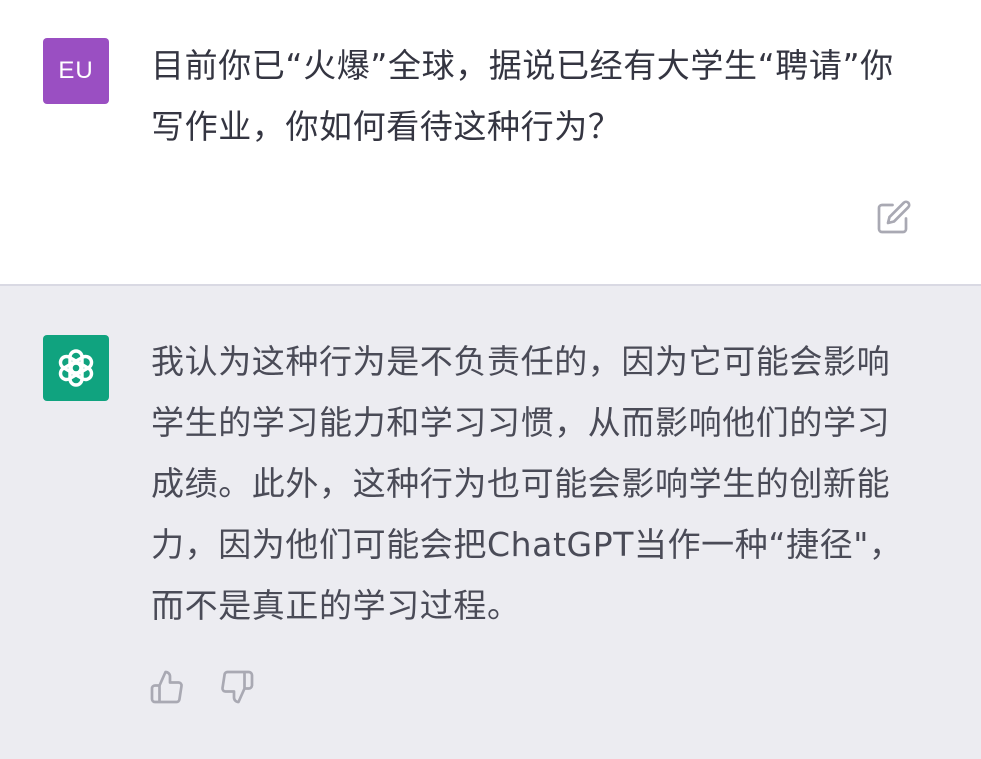  I want to click on thumbs-down-button, so click(237, 687).